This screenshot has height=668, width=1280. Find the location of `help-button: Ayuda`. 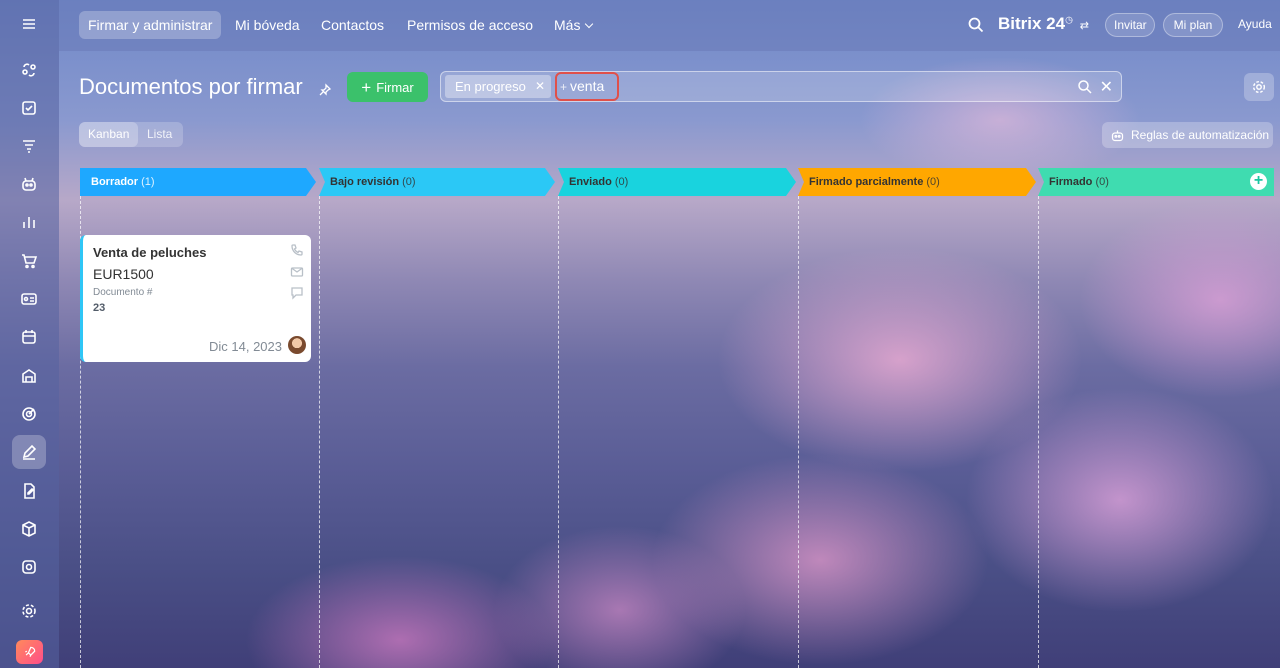

help-button: Ayuda is located at coordinates (1253, 25).